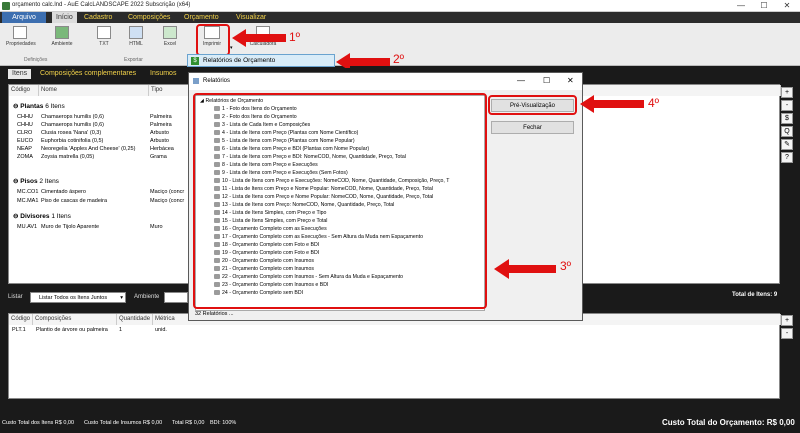 This screenshot has width=800, height=433. What do you see at coordinates (525, 269) in the screenshot?
I see `arrow-3-icon` at bounding box center [525, 269].